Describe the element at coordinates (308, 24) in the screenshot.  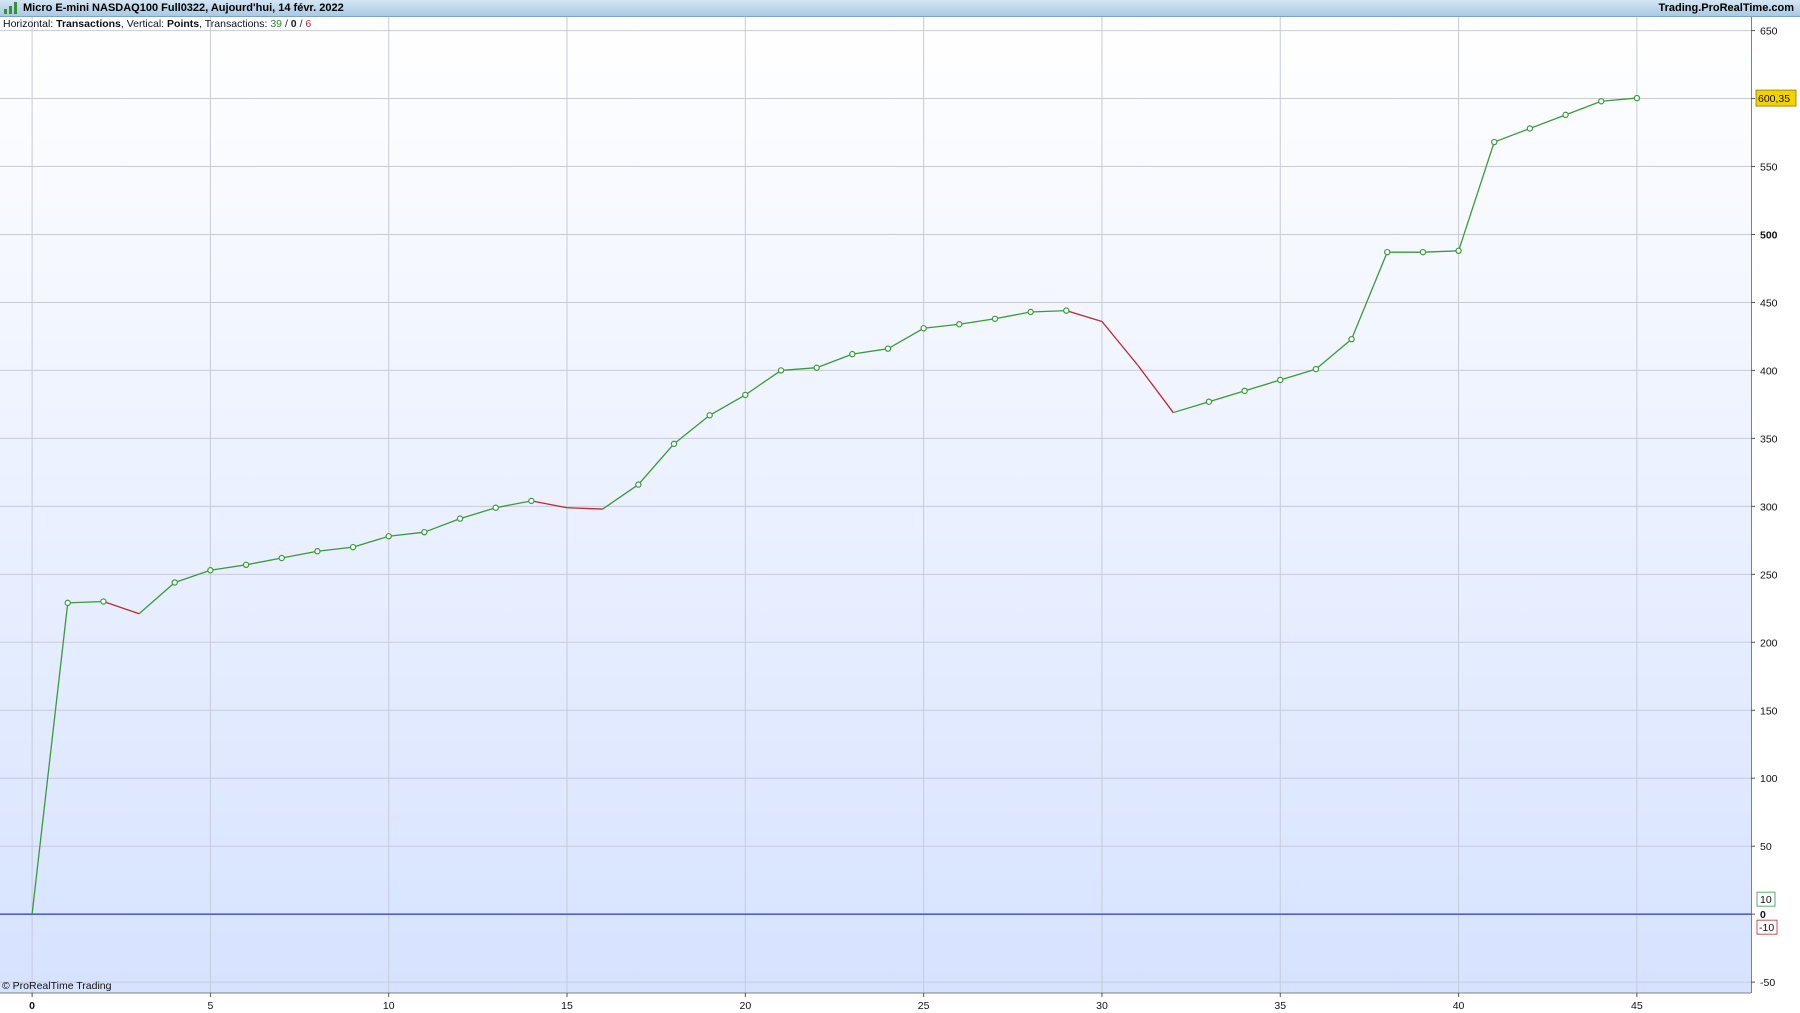
I see `losses-count: 6` at that location.